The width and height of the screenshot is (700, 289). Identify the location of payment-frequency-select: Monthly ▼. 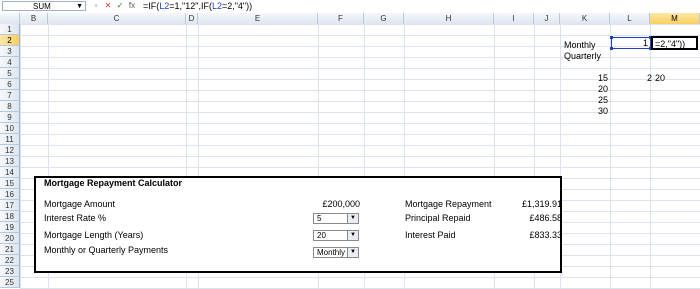
(336, 252).